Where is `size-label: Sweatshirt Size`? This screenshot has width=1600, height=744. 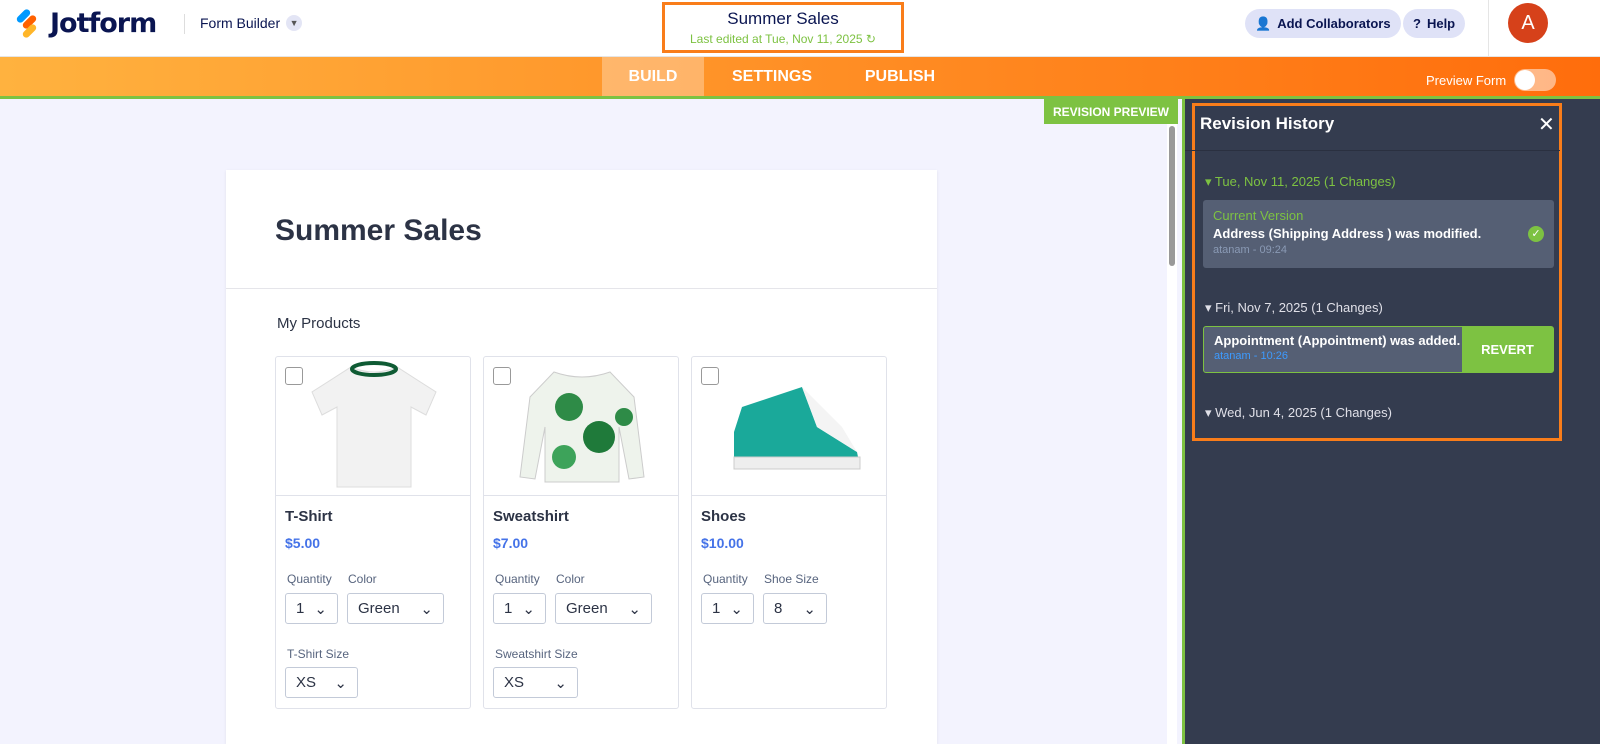
size-label: Sweatshirt Size is located at coordinates (536, 654).